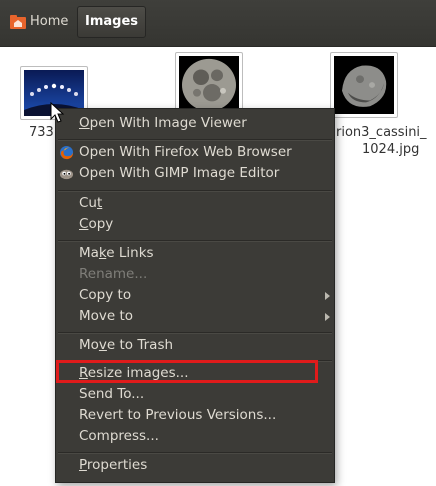 Image resolution: width=436 pixels, height=486 pixels. What do you see at coordinates (195, 224) in the screenshot?
I see `menu-item-copy: Copy` at bounding box center [195, 224].